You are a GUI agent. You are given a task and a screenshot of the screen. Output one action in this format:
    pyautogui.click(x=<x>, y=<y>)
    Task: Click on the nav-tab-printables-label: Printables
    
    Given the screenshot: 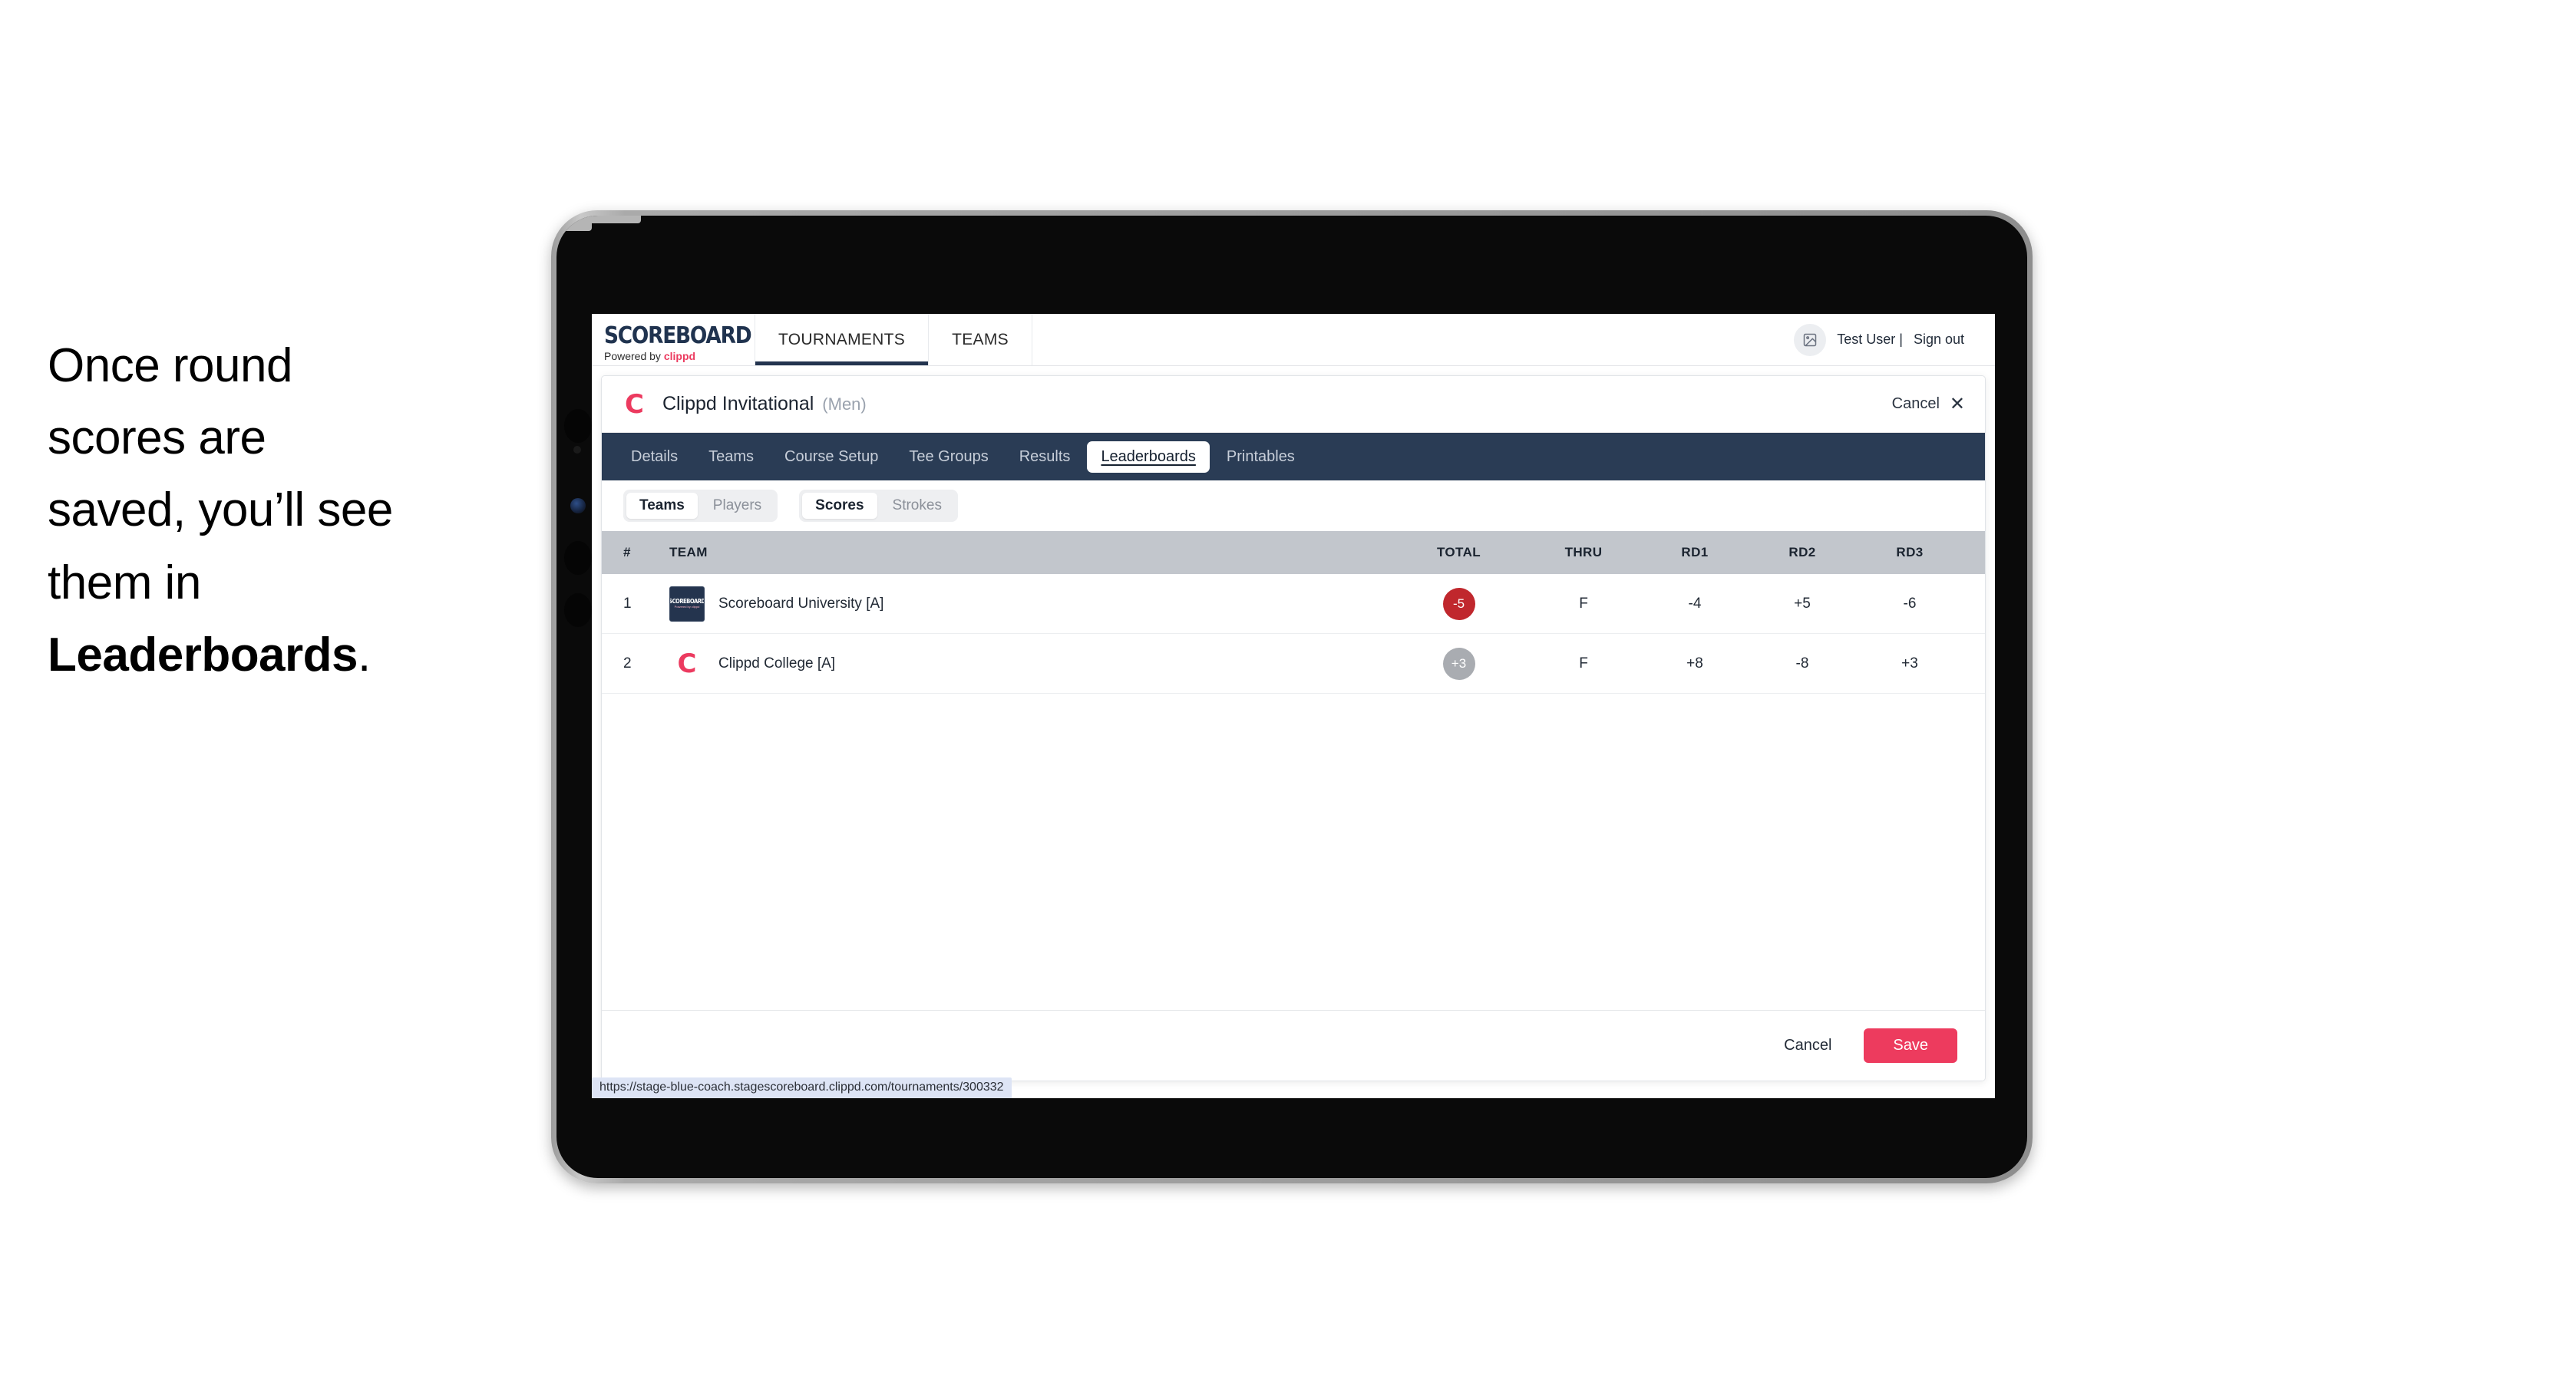 What is the action you would take?
    pyautogui.click(x=1260, y=456)
    